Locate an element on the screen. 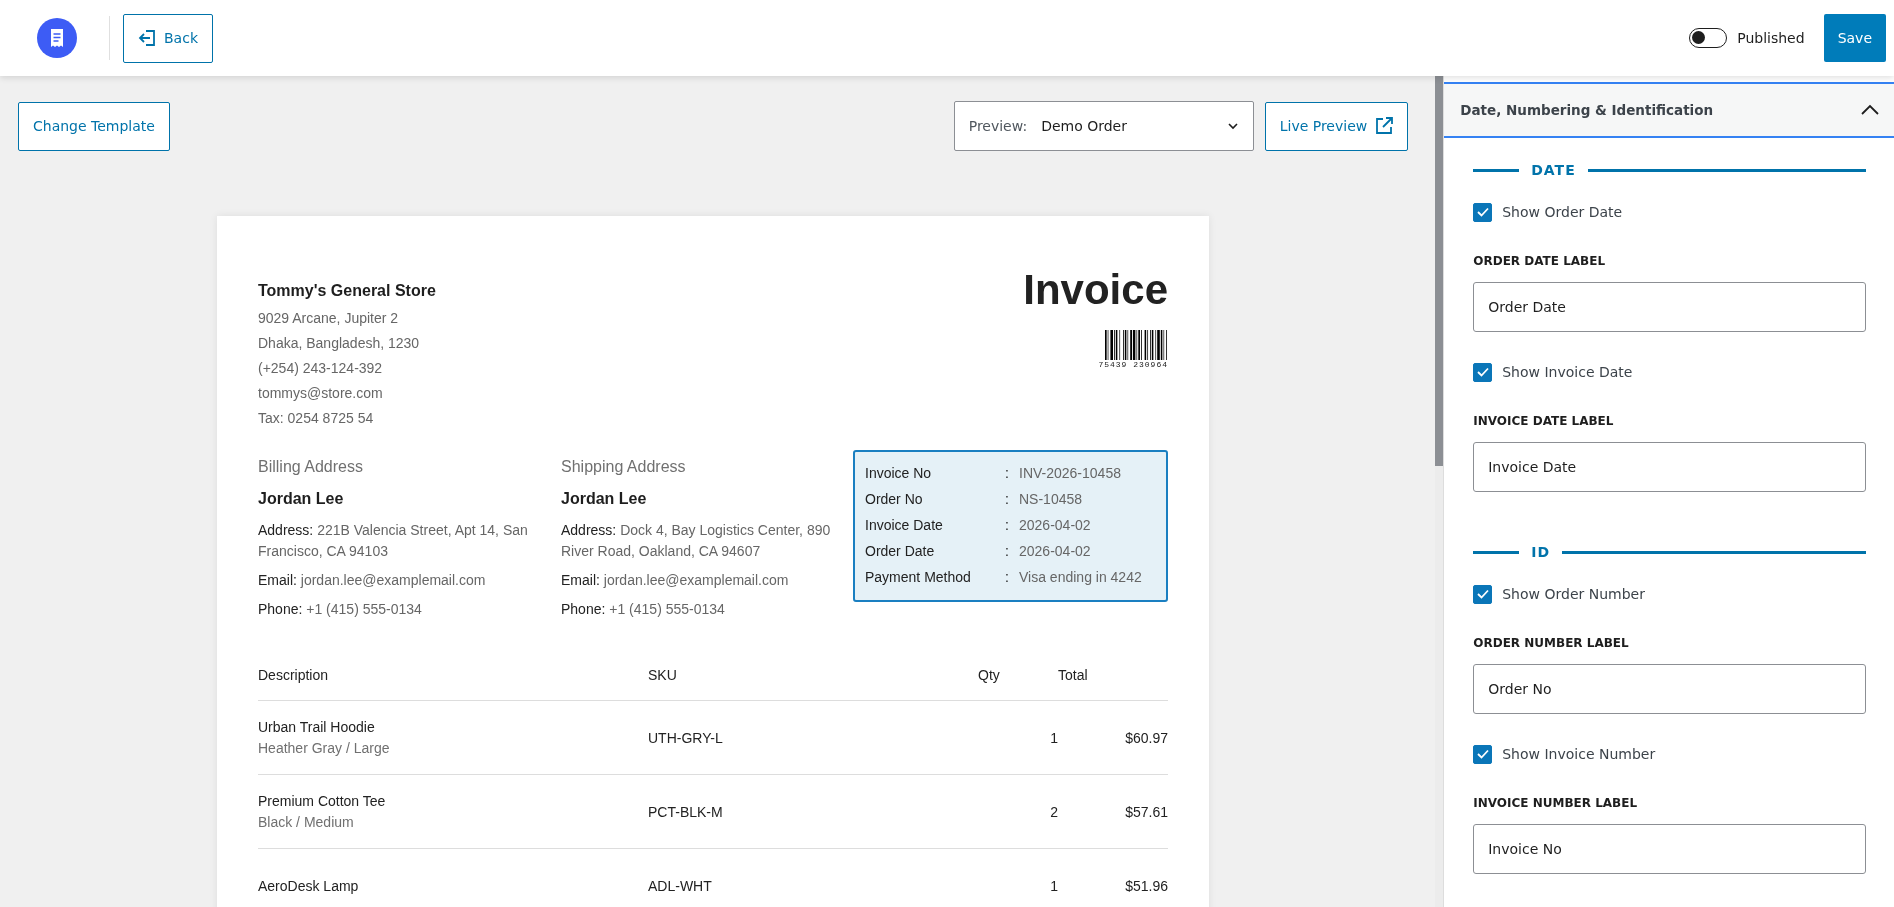  item-variant: Heather Gray / Large is located at coordinates (324, 748).